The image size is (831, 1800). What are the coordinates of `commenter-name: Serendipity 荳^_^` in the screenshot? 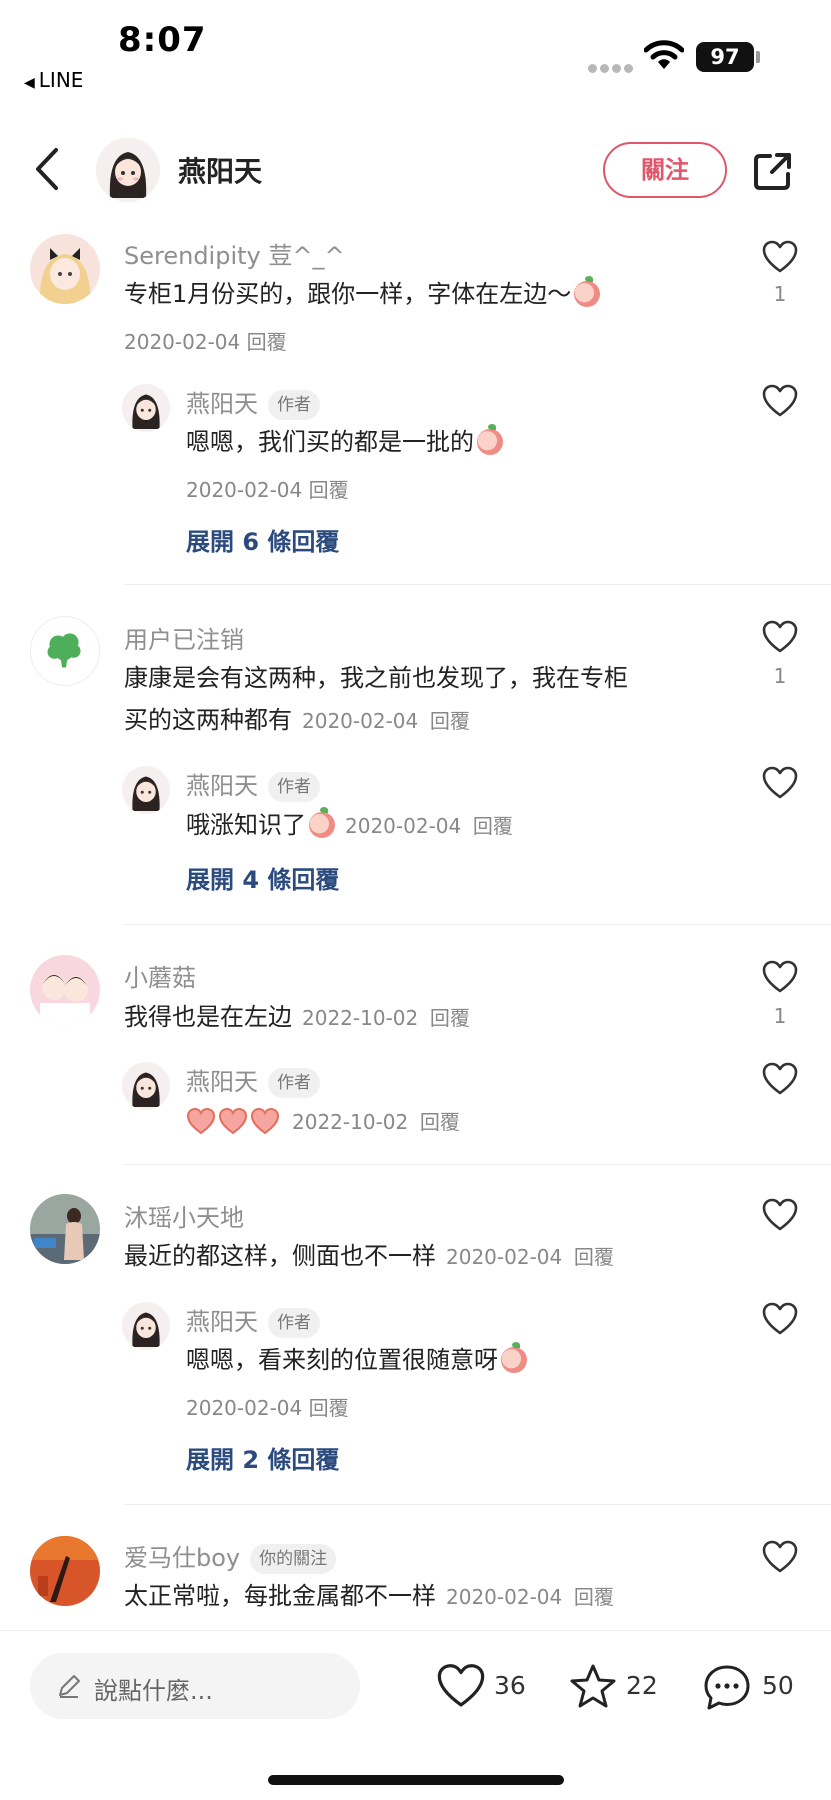 It's located at (234, 253).